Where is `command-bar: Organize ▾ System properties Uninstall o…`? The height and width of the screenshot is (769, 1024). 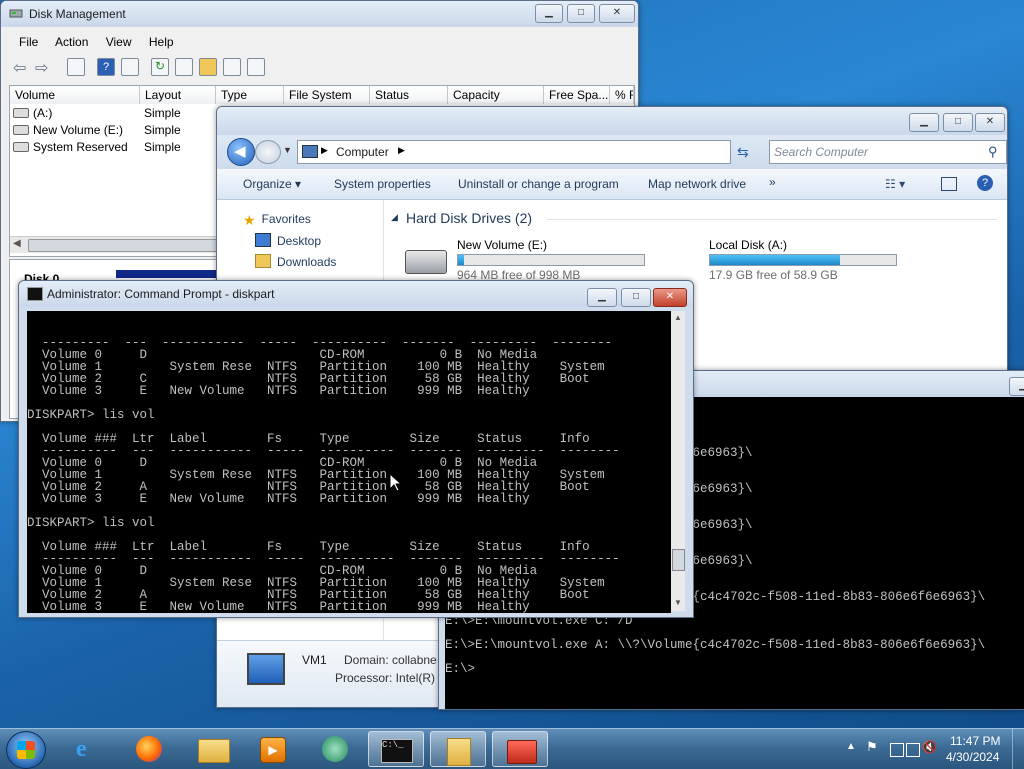
command-bar: Organize ▾ System properties Uninstall o… is located at coordinates (612, 184).